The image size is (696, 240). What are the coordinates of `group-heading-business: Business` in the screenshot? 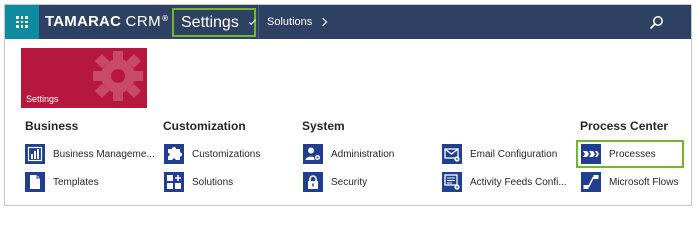 It's located at (52, 126).